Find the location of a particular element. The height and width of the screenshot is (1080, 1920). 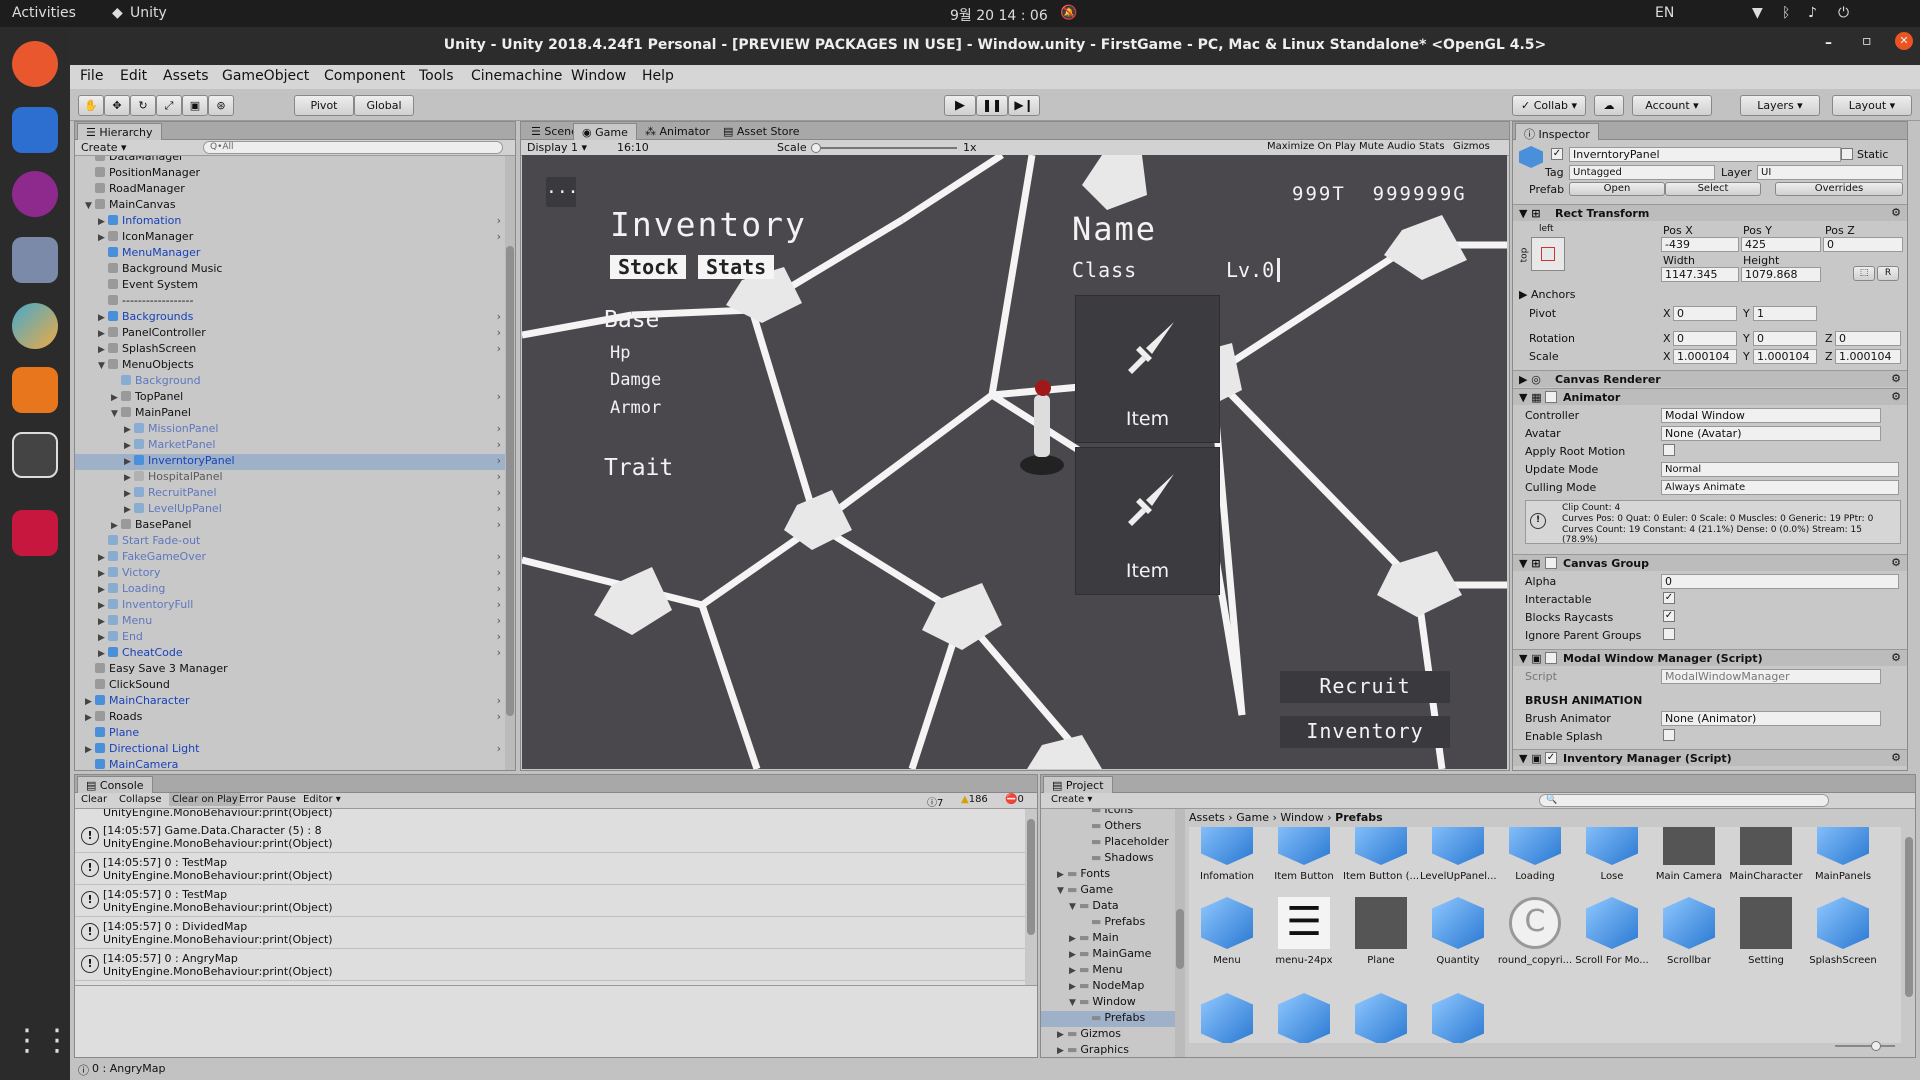

inventory-button: Inventory is located at coordinates (1365, 732).